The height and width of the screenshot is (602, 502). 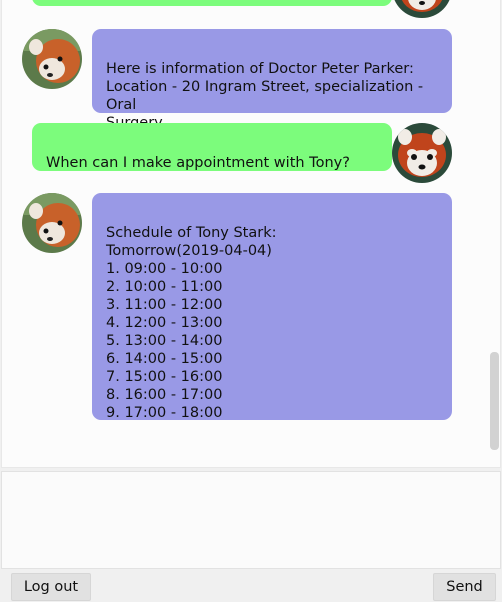 What do you see at coordinates (494, 401) in the screenshot?
I see `chat-scrollbar-thumb` at bounding box center [494, 401].